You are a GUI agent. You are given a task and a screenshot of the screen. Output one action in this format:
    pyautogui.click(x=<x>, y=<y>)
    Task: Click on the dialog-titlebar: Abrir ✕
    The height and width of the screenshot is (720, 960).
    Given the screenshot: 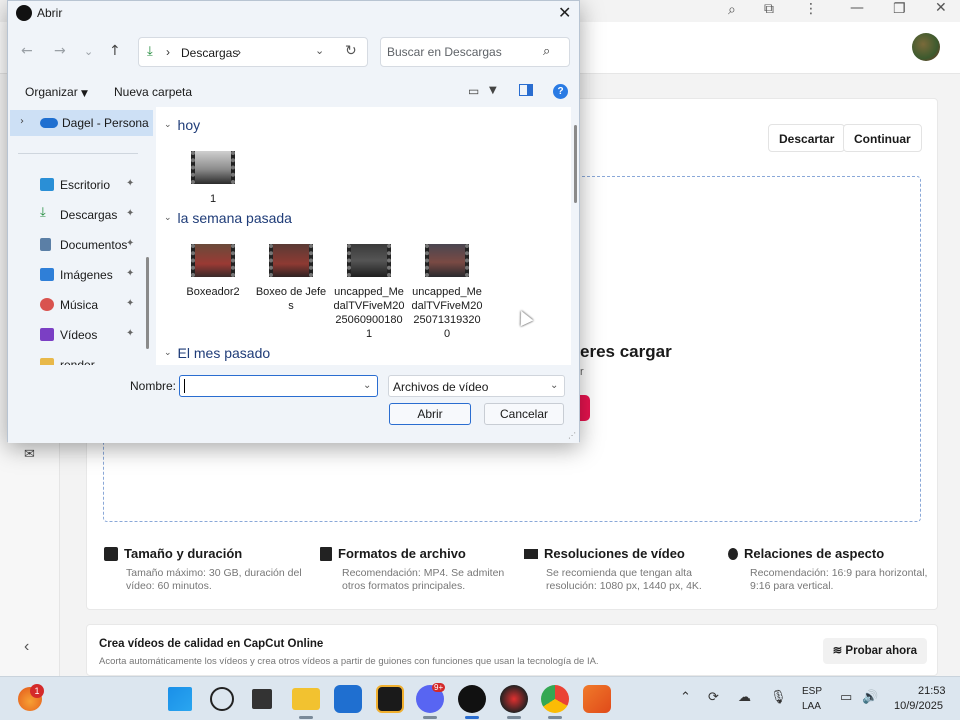 What is the action you would take?
    pyautogui.click(x=293, y=13)
    